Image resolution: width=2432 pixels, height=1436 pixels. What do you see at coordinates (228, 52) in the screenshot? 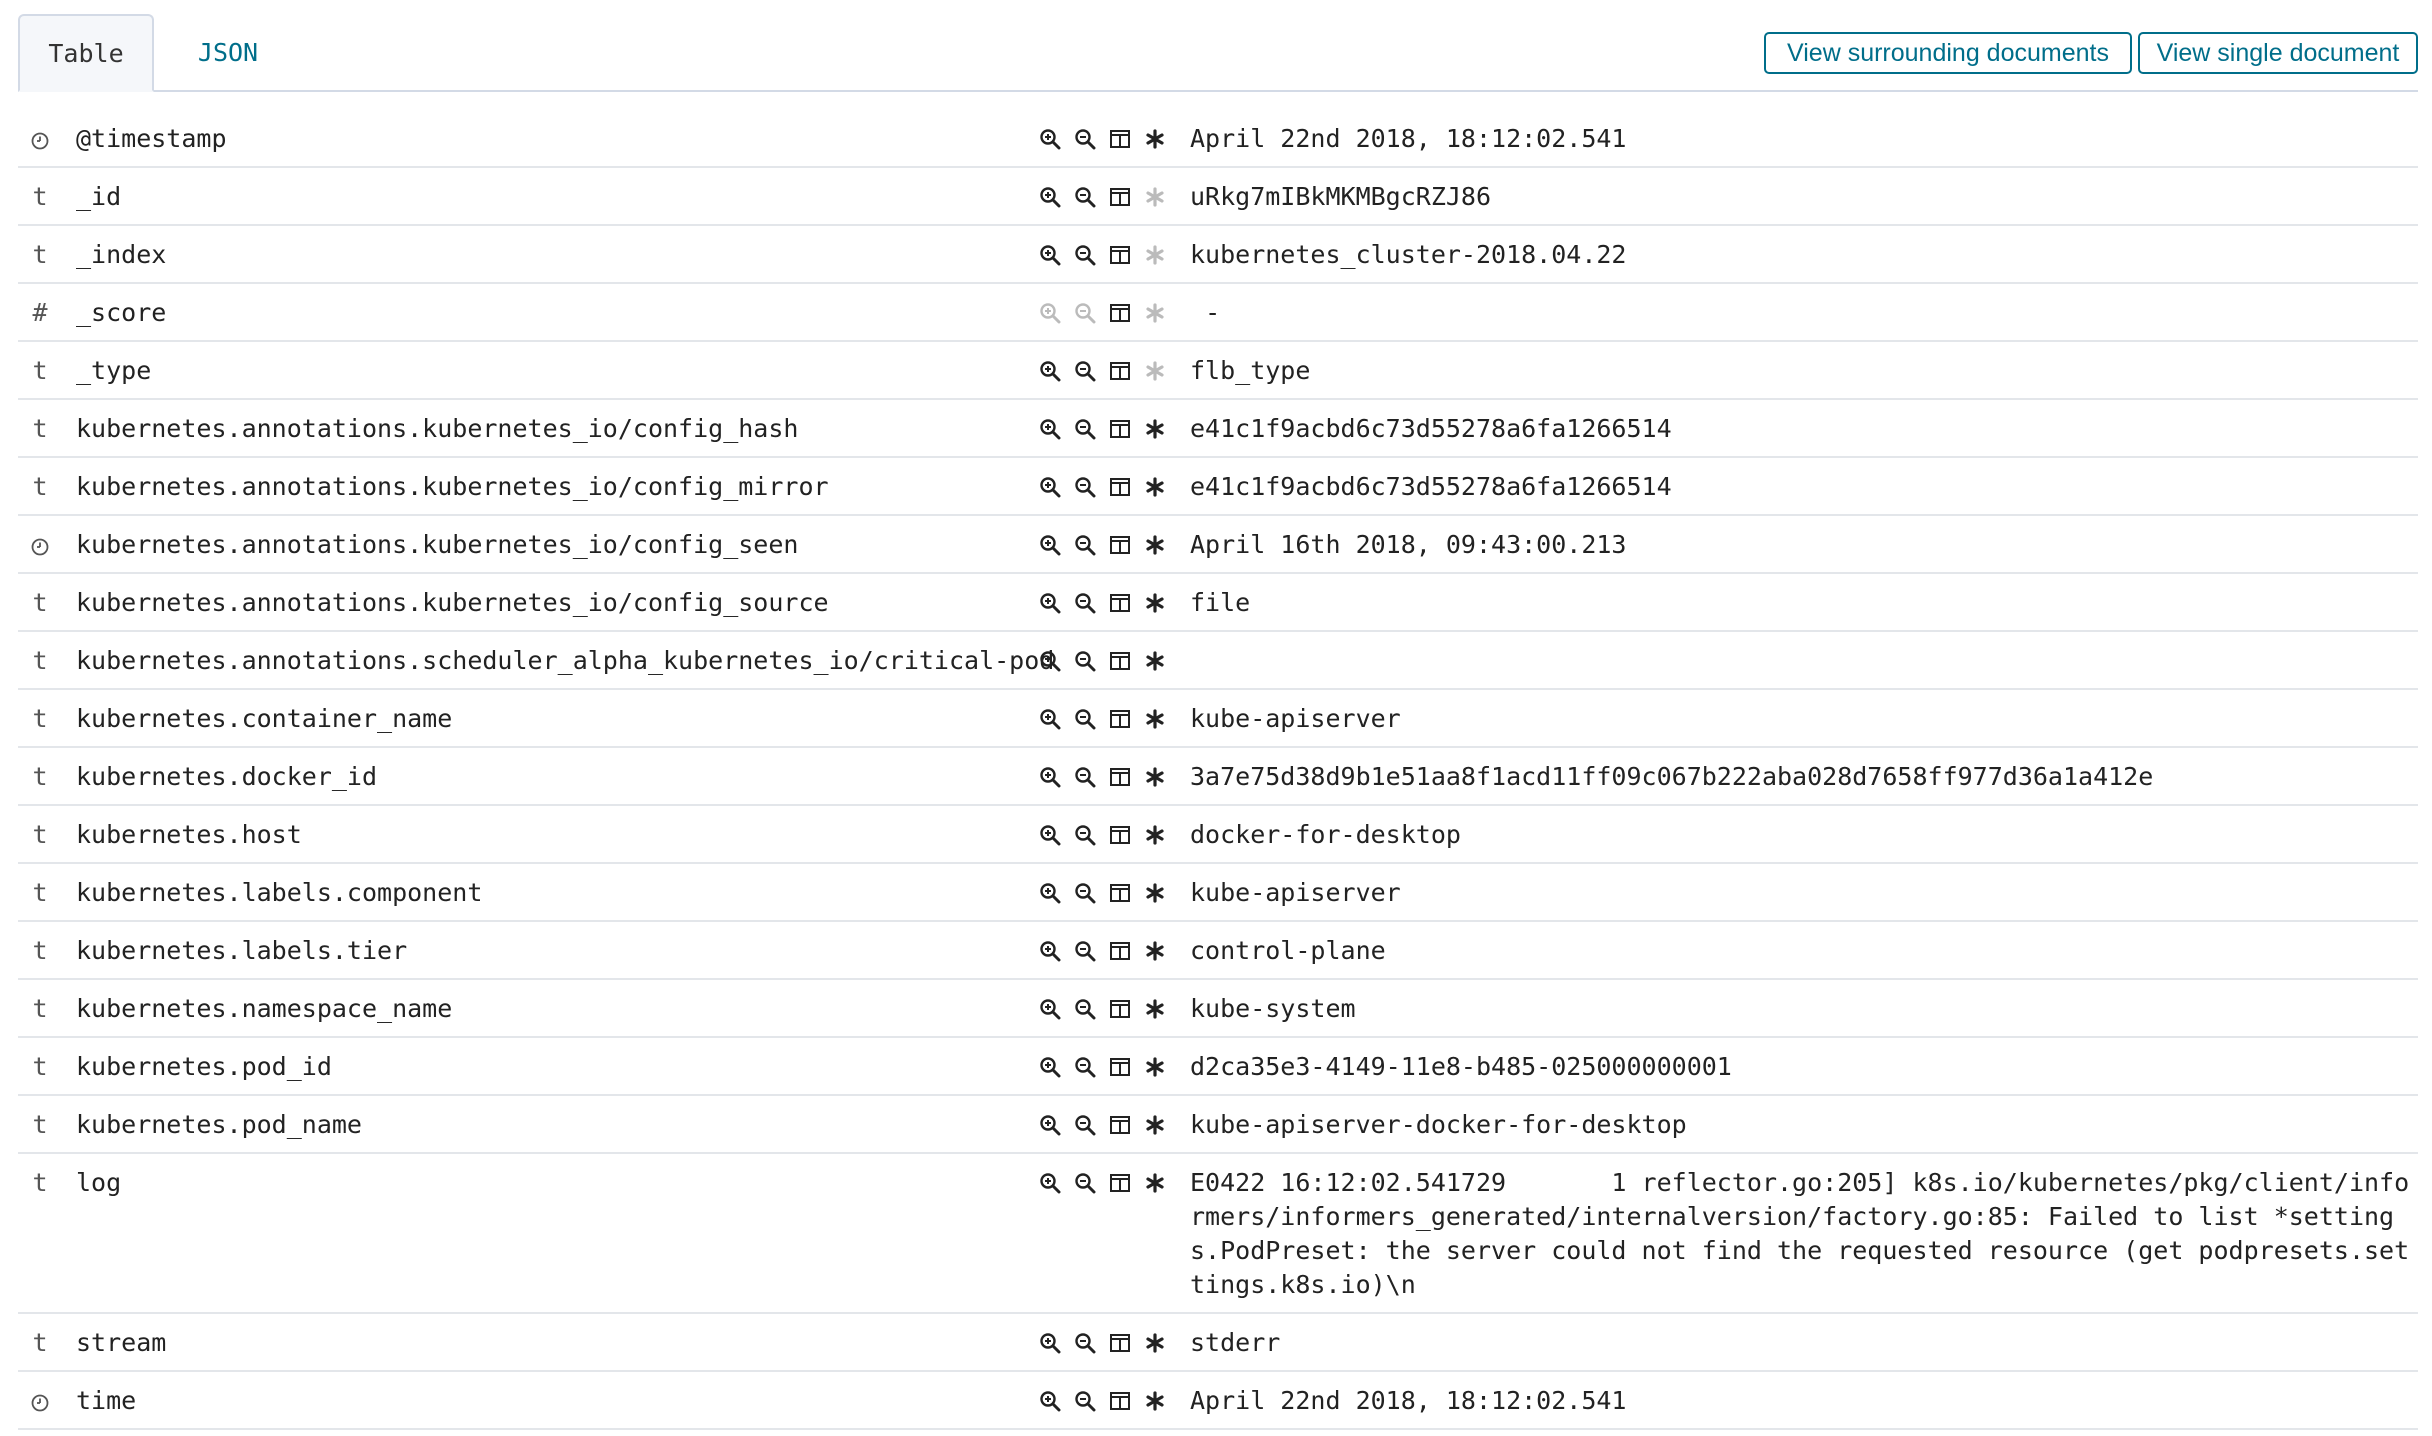
I see `tab-json: JSON` at bounding box center [228, 52].